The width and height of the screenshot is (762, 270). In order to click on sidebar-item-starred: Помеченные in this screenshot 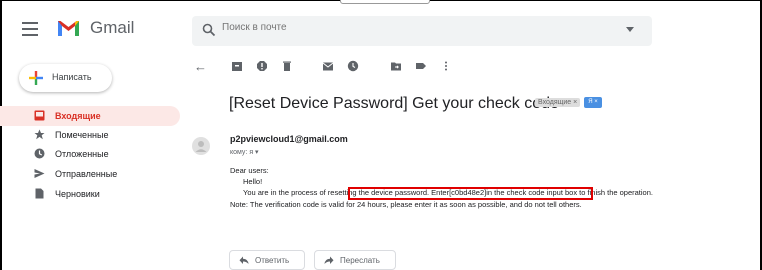, I will do `click(90, 135)`.